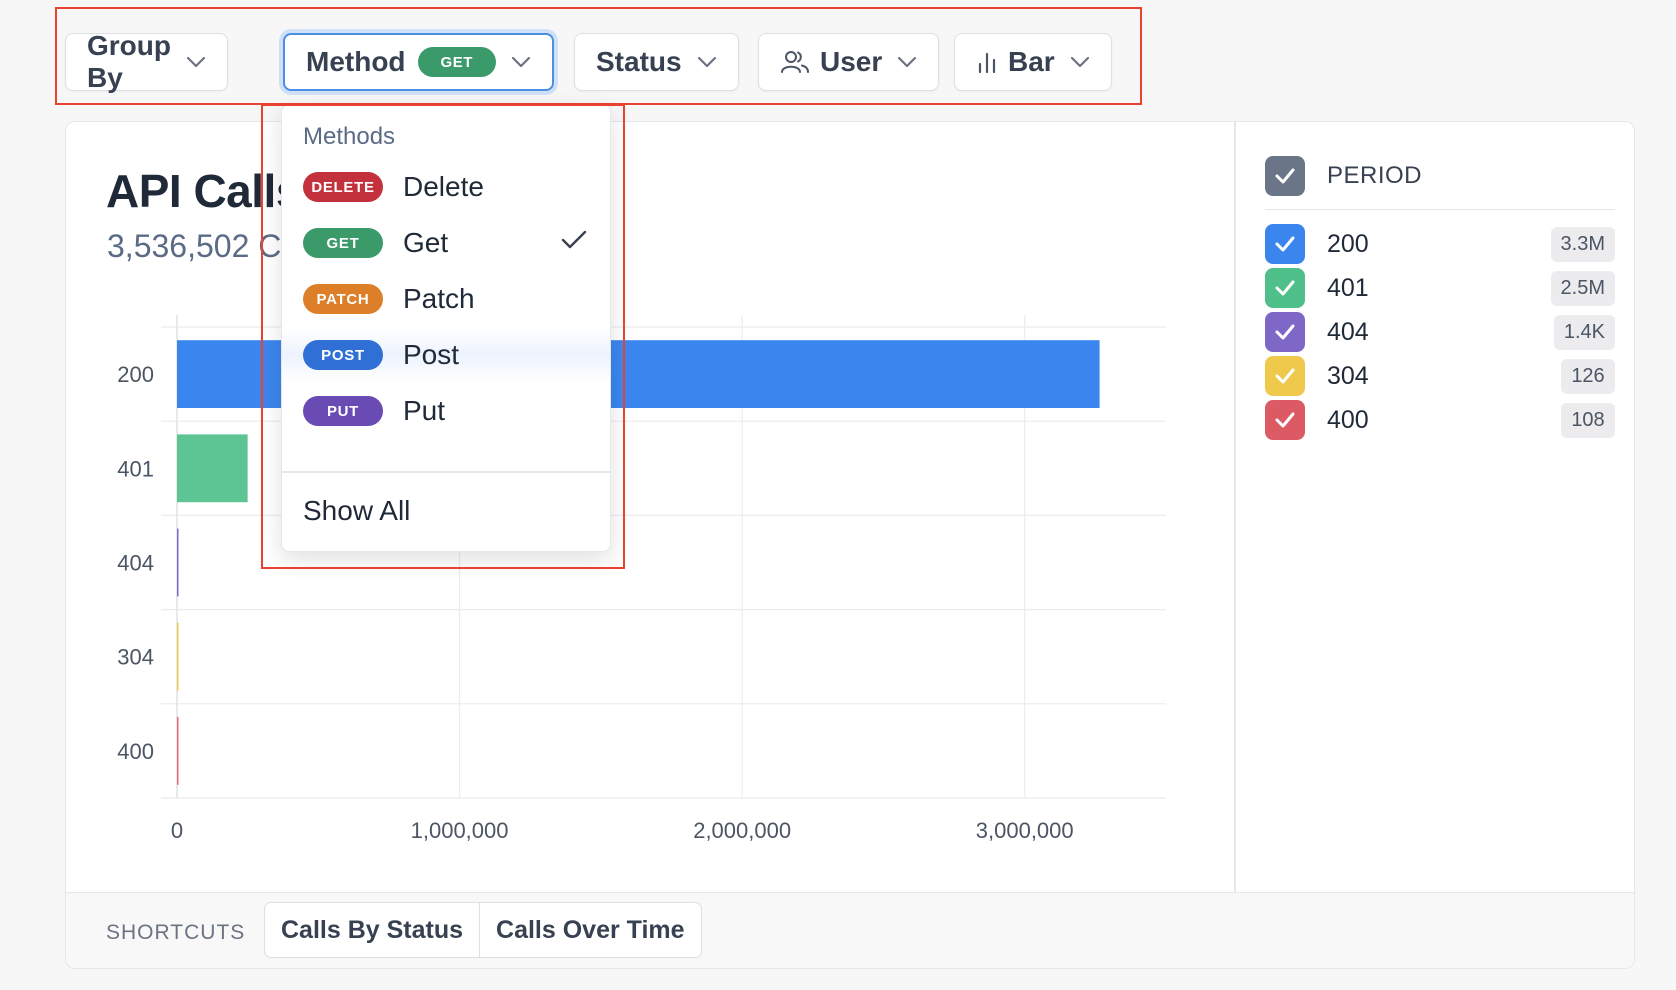 This screenshot has width=1676, height=990. Describe the element at coordinates (439, 298) in the screenshot. I see `method-option-label: Patch` at that location.